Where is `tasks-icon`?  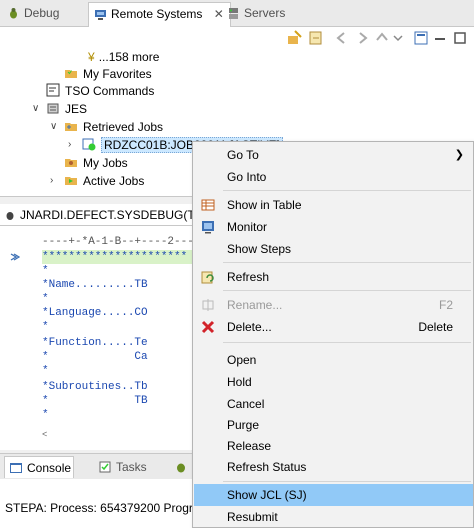
tasks-icon is located at coordinates (105, 467).